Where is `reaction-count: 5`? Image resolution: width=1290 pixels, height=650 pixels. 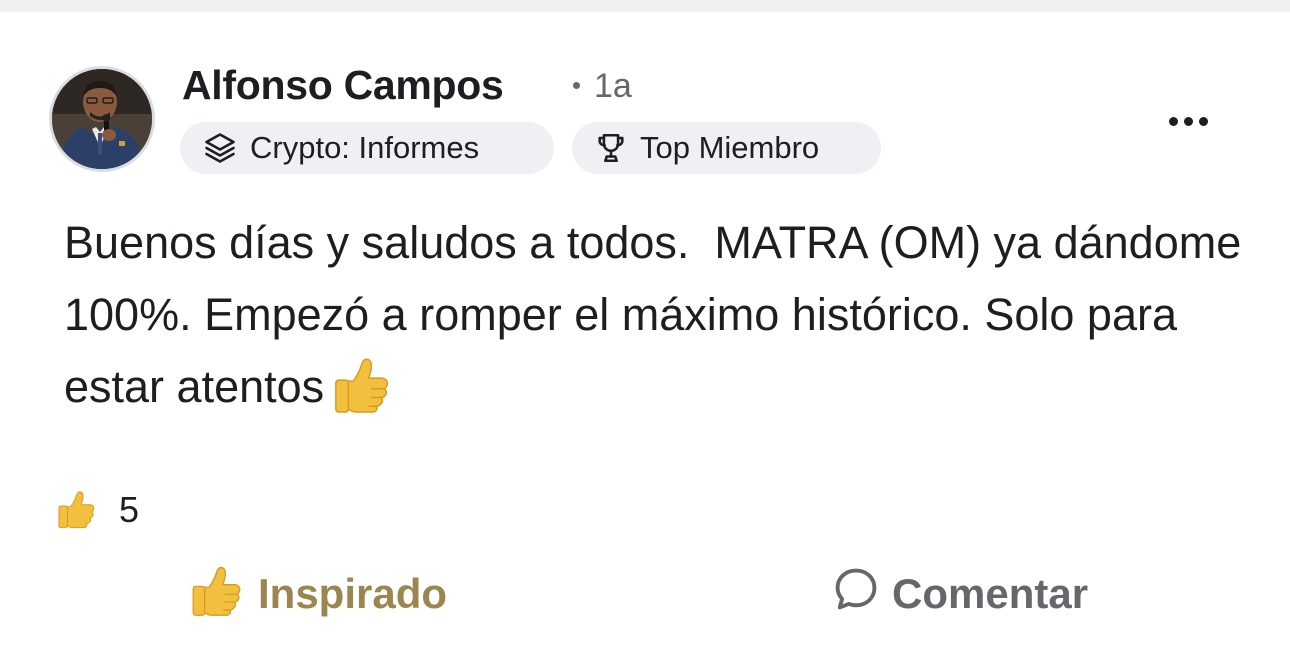 reaction-count: 5 is located at coordinates (129, 509).